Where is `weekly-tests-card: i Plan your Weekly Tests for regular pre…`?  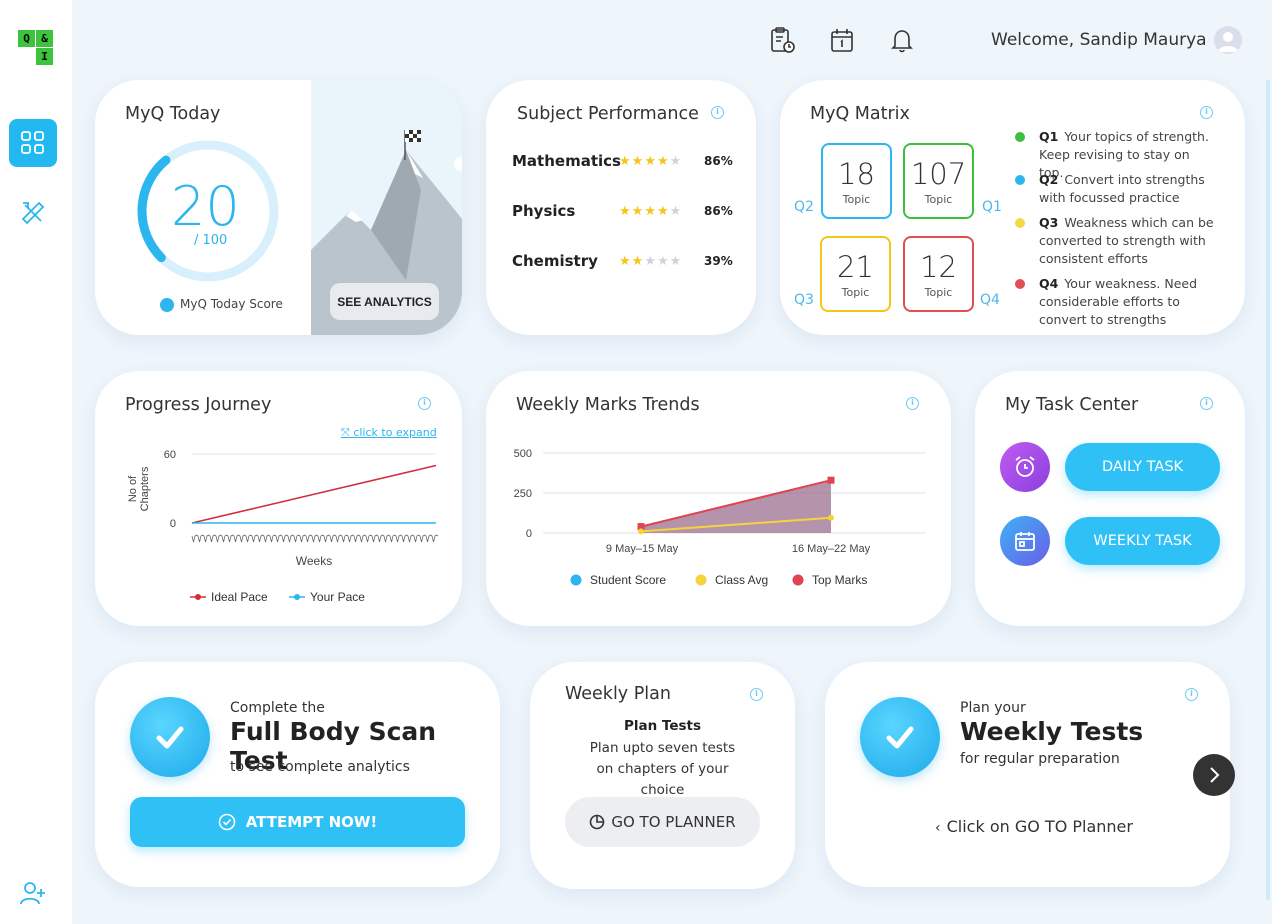
weekly-tests-card: i Plan your Weekly Tests for regular pre… is located at coordinates (1027, 774).